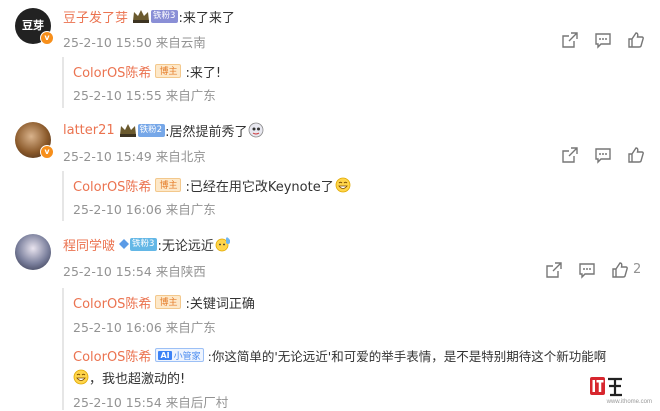 Image resolution: width=660 pixels, height=411 pixels. I want to click on username: latter21, so click(89, 130).